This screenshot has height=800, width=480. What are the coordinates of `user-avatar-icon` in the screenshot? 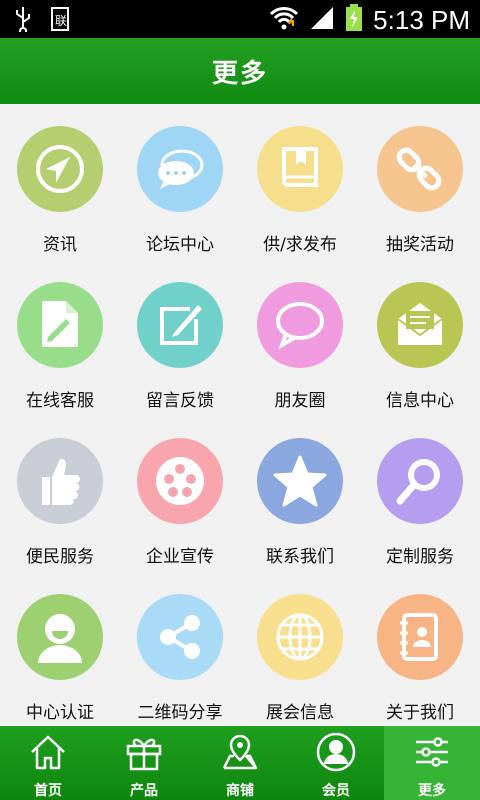 It's located at (60, 637).